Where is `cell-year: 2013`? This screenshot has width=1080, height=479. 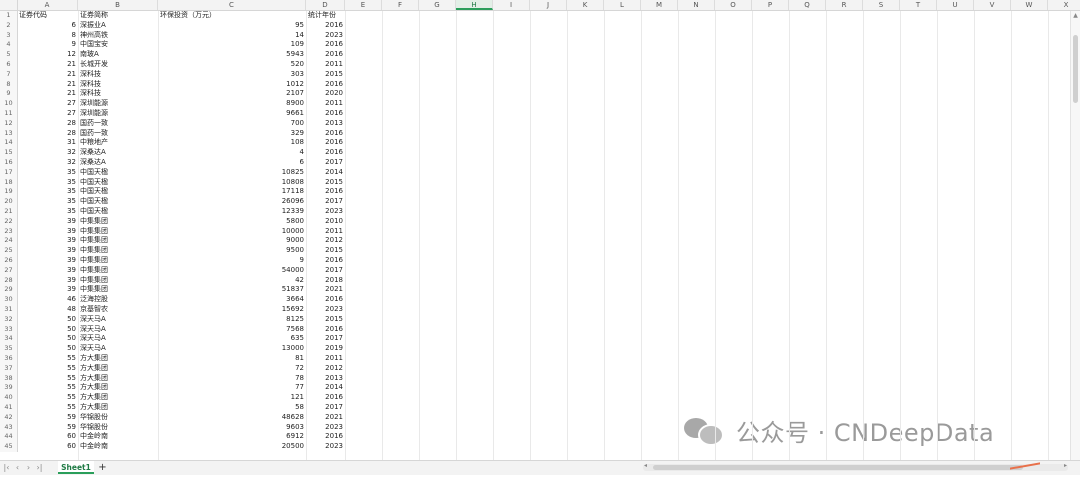 cell-year: 2013 is located at coordinates (325, 379).